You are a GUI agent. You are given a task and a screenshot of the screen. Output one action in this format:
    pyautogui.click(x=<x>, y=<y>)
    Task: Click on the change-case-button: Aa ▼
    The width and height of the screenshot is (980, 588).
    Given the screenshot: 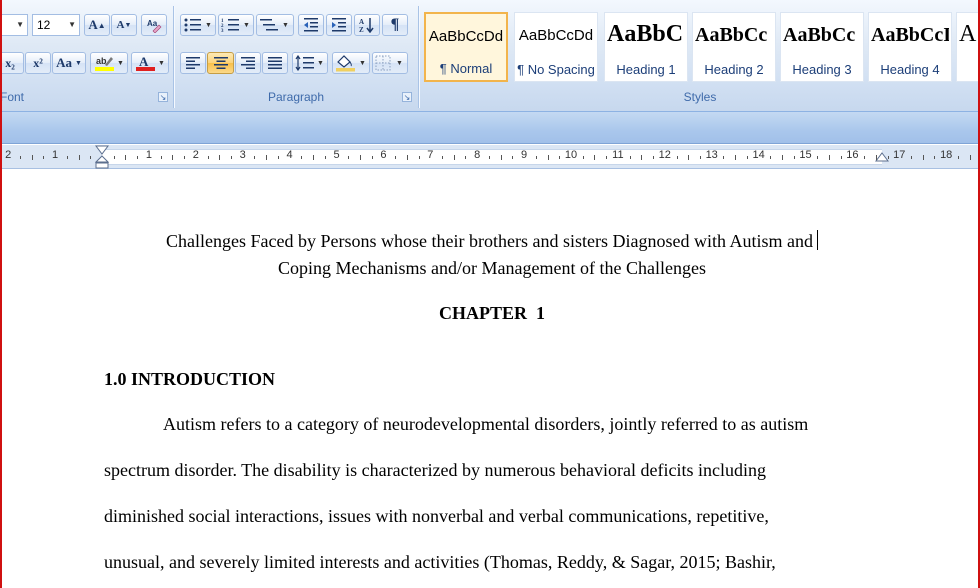 What is the action you would take?
    pyautogui.click(x=69, y=63)
    